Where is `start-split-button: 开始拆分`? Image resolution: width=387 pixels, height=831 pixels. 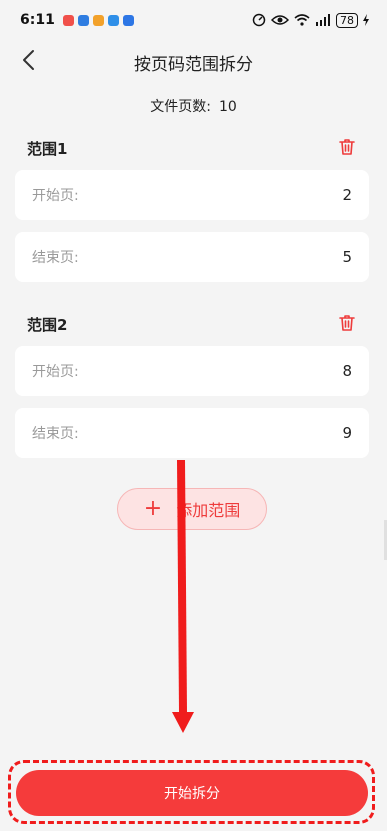
start-split-button: 开始拆分 is located at coordinates (192, 793).